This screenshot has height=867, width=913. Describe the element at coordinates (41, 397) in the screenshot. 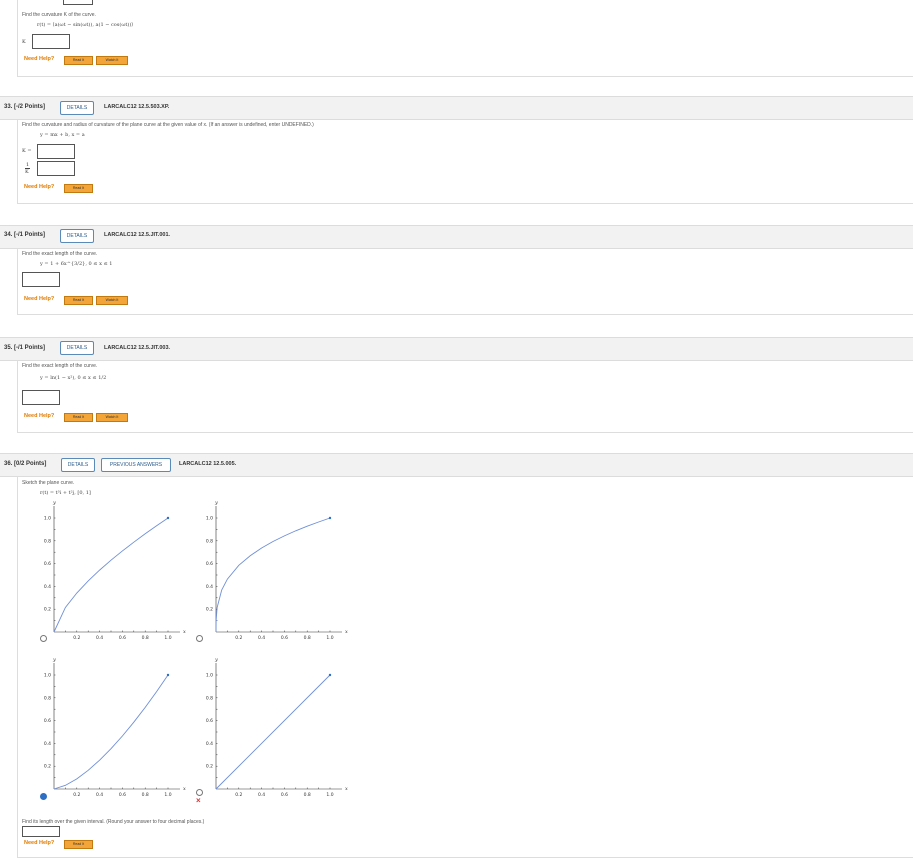

I see `q35-answer-input` at that location.